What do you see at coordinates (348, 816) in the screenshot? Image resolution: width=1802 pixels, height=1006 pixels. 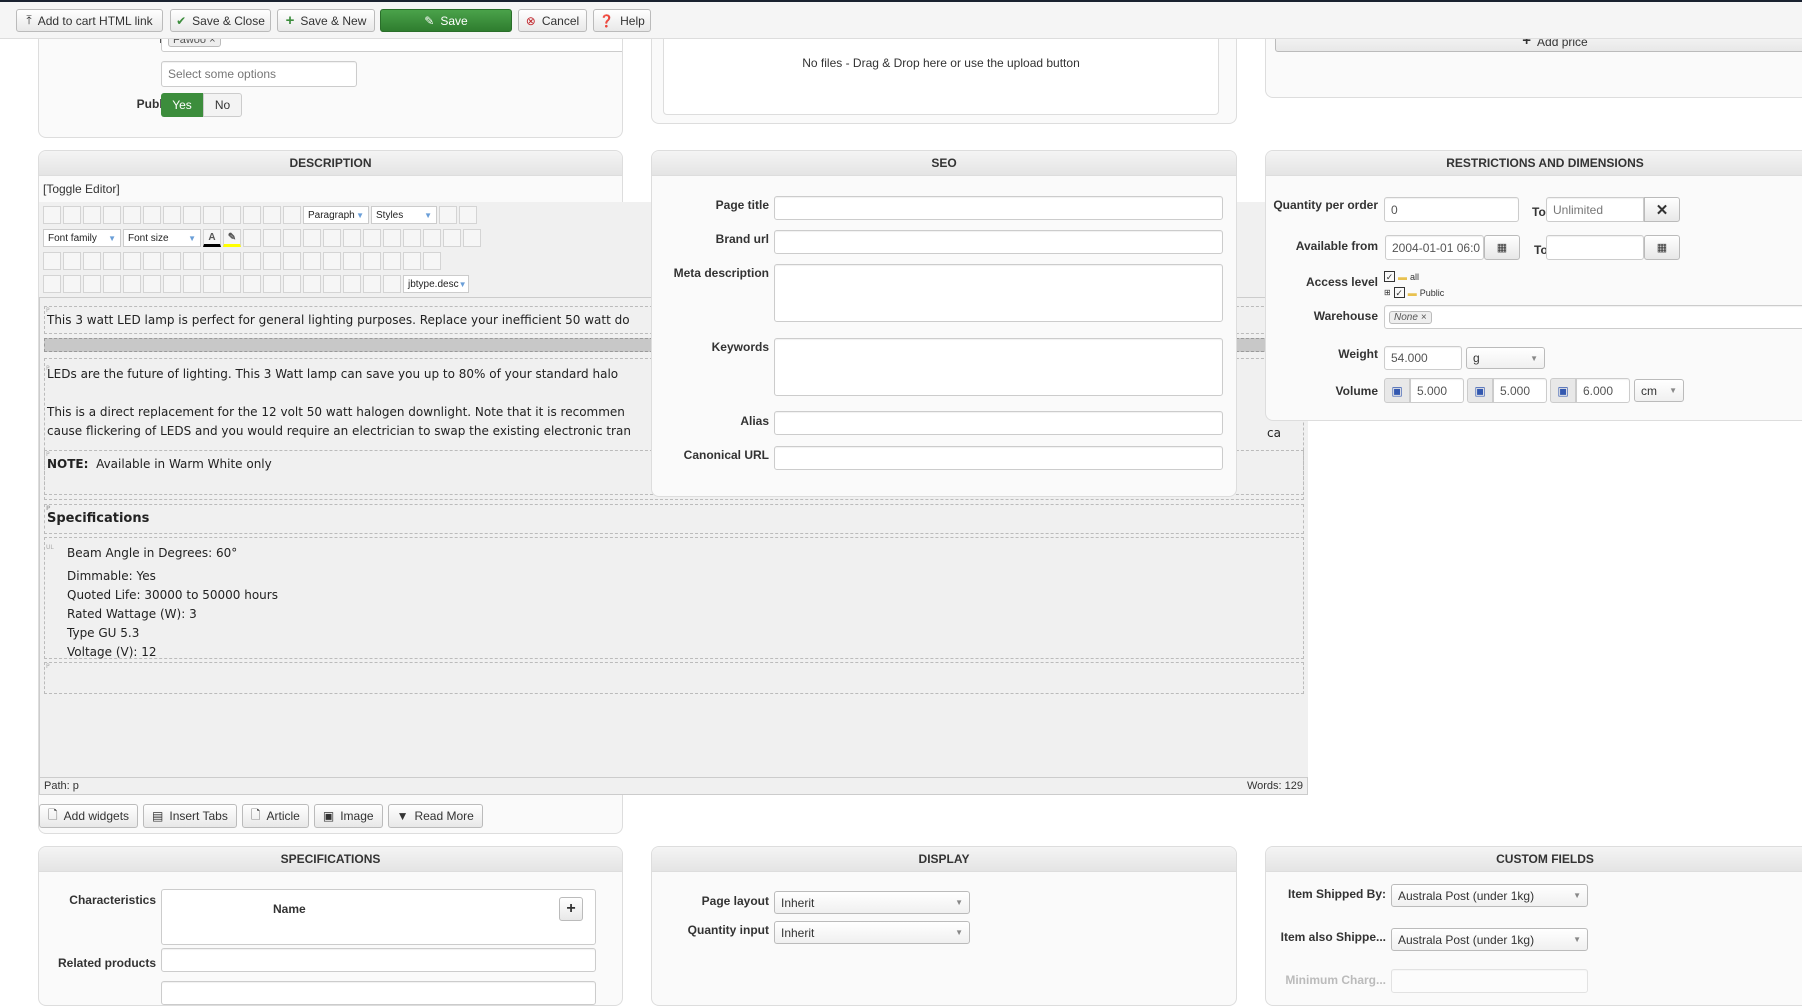 I see `image-button: ▣ Image` at bounding box center [348, 816].